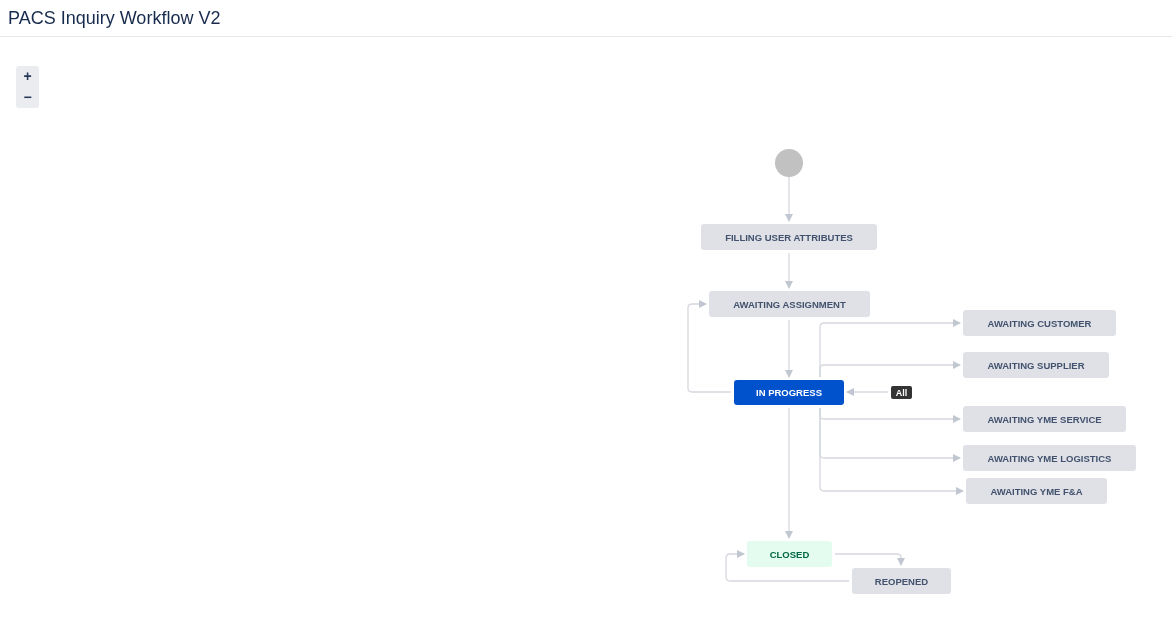 This screenshot has width=1172, height=623. Describe the element at coordinates (27, 97) in the screenshot. I see `zoom-button: −` at that location.